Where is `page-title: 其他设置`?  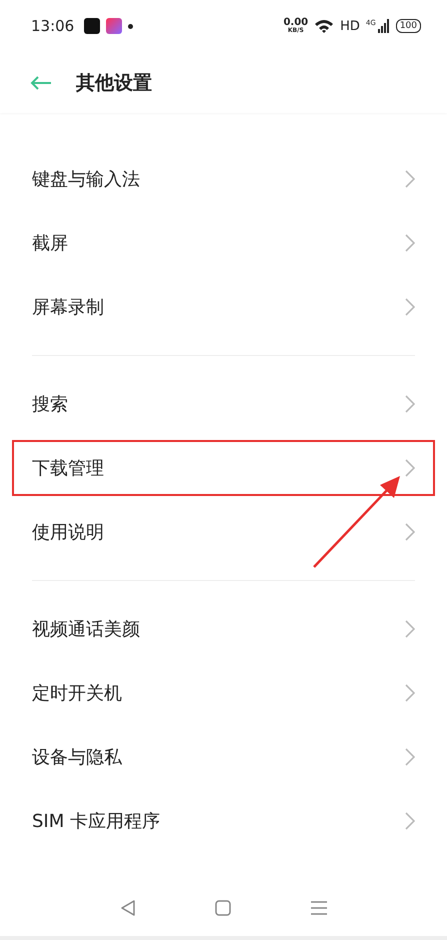 page-title: 其他设置 is located at coordinates (114, 83).